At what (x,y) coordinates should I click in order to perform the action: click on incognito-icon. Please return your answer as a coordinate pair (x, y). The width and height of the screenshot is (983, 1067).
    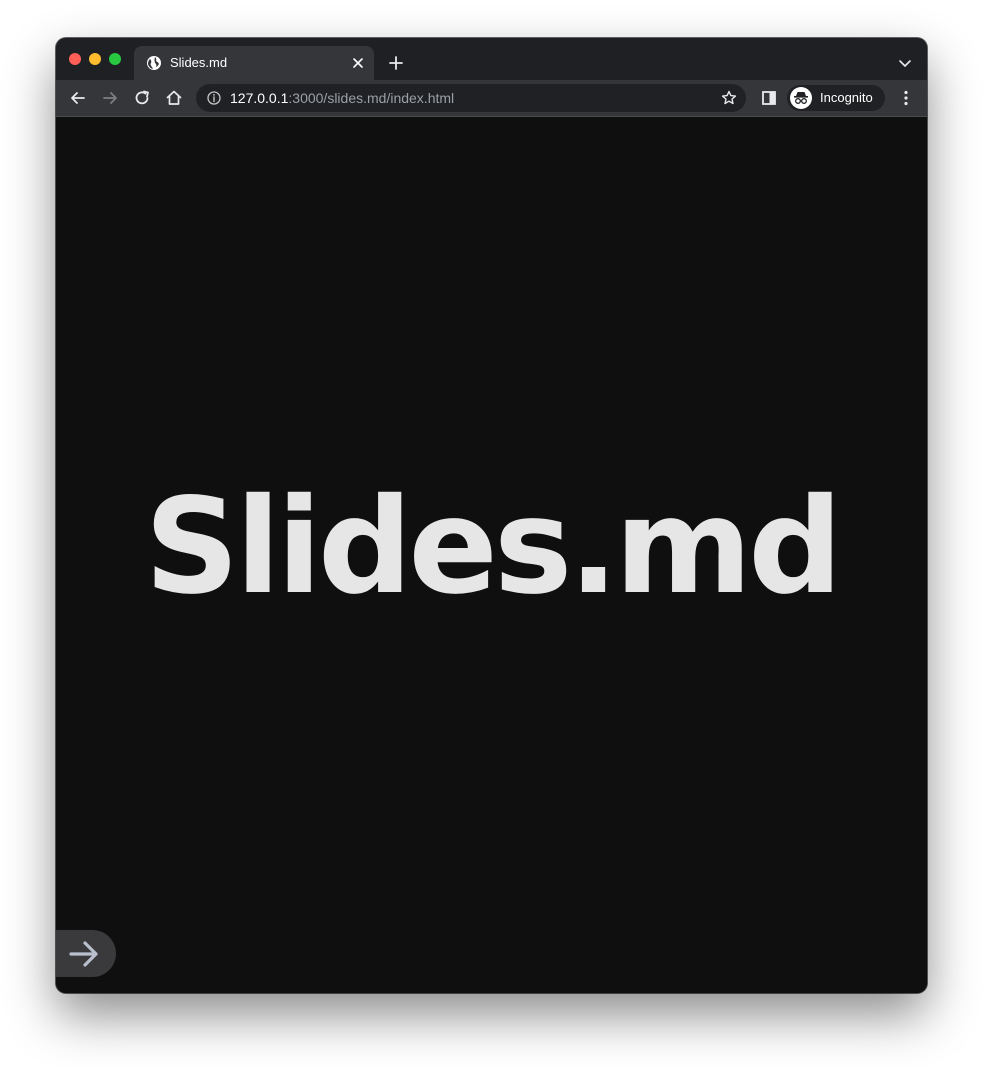
    Looking at the image, I should click on (801, 98).